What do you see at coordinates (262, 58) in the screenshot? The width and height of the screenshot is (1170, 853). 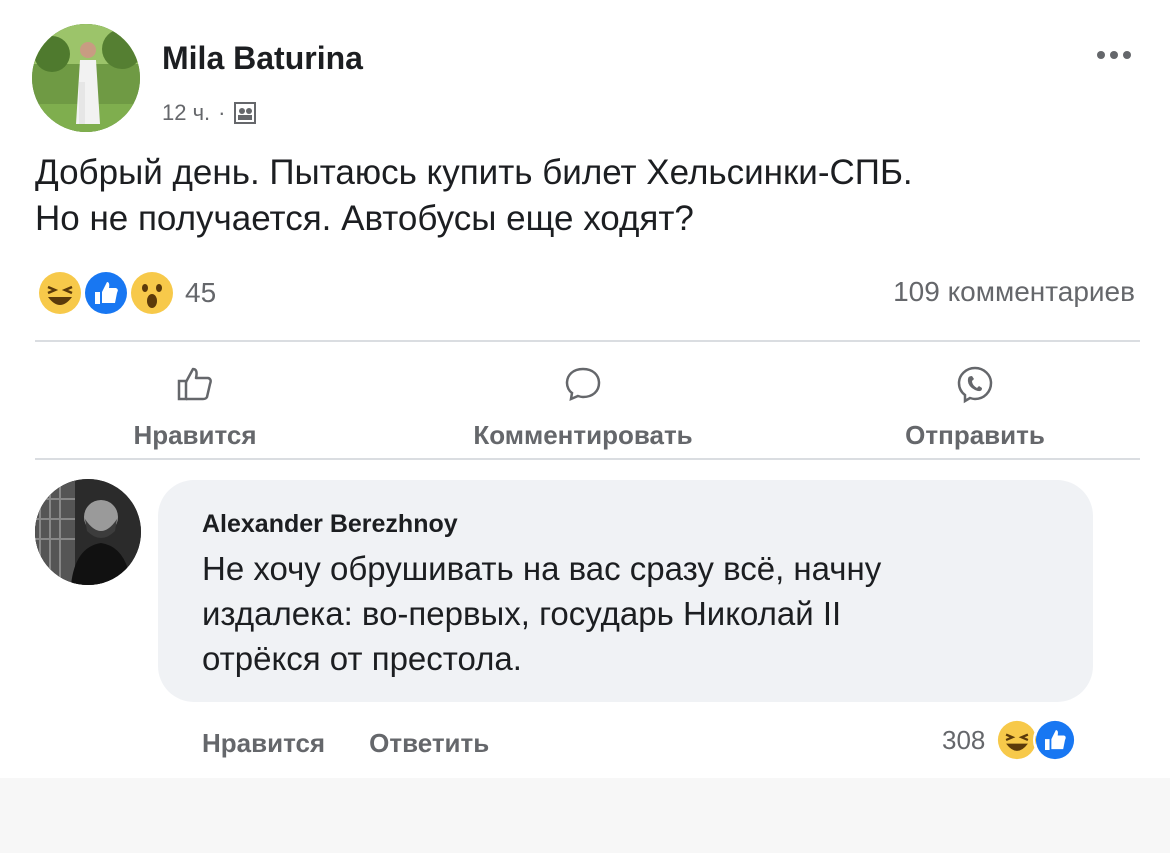 I see `author-name: Mila Baturina` at bounding box center [262, 58].